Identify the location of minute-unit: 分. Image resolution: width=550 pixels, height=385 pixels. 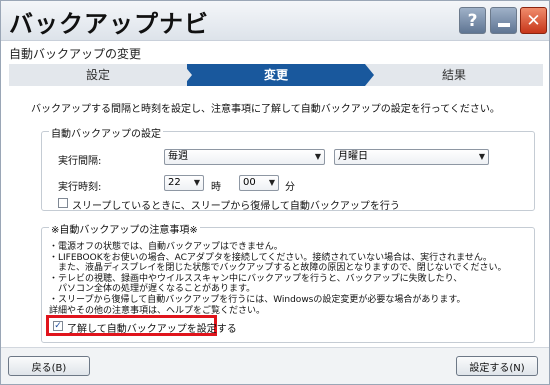
(290, 187).